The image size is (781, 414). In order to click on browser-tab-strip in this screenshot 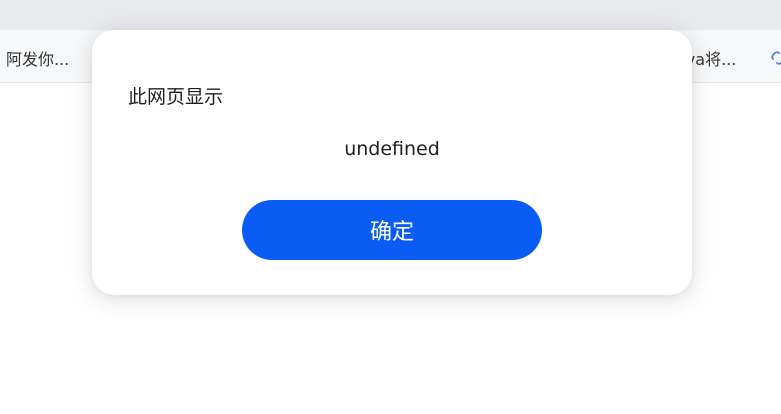, I will do `click(390, 15)`.